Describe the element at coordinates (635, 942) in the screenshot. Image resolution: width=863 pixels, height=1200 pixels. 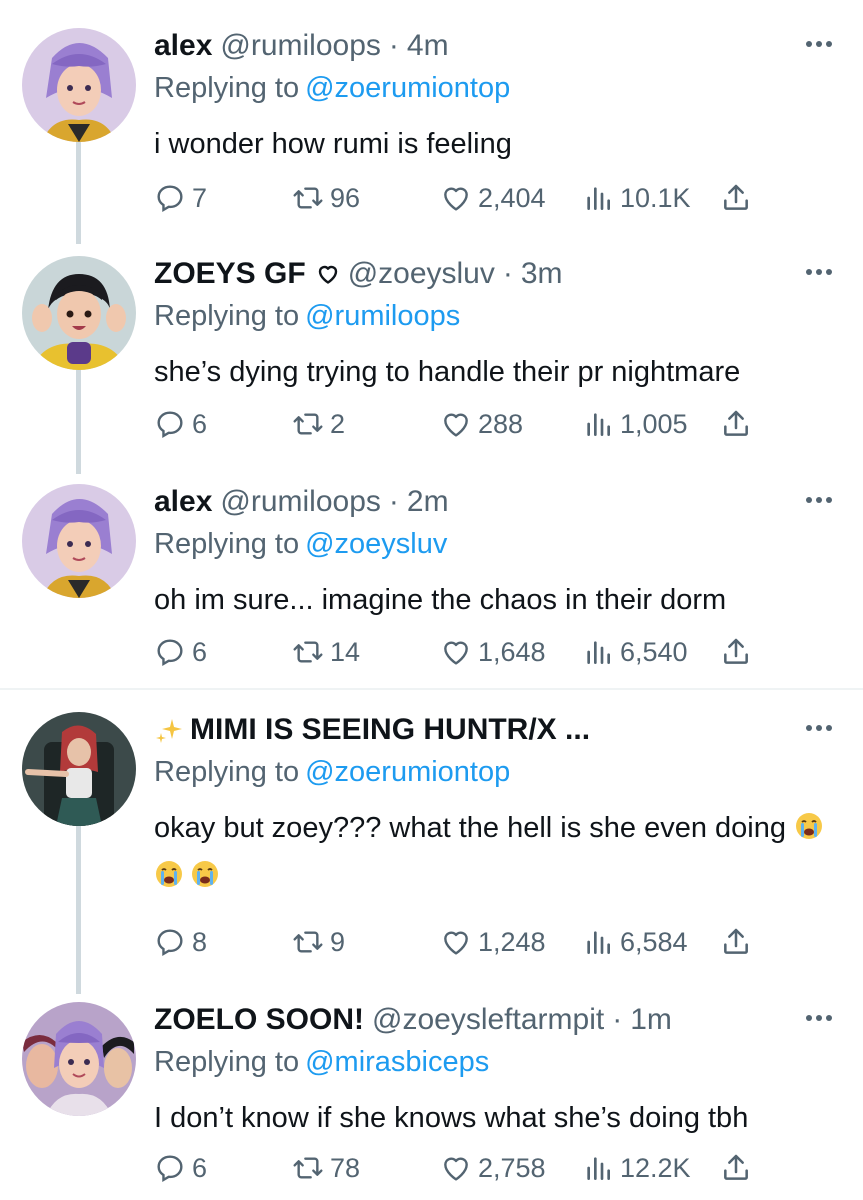
I see `views-button: 6,584` at that location.